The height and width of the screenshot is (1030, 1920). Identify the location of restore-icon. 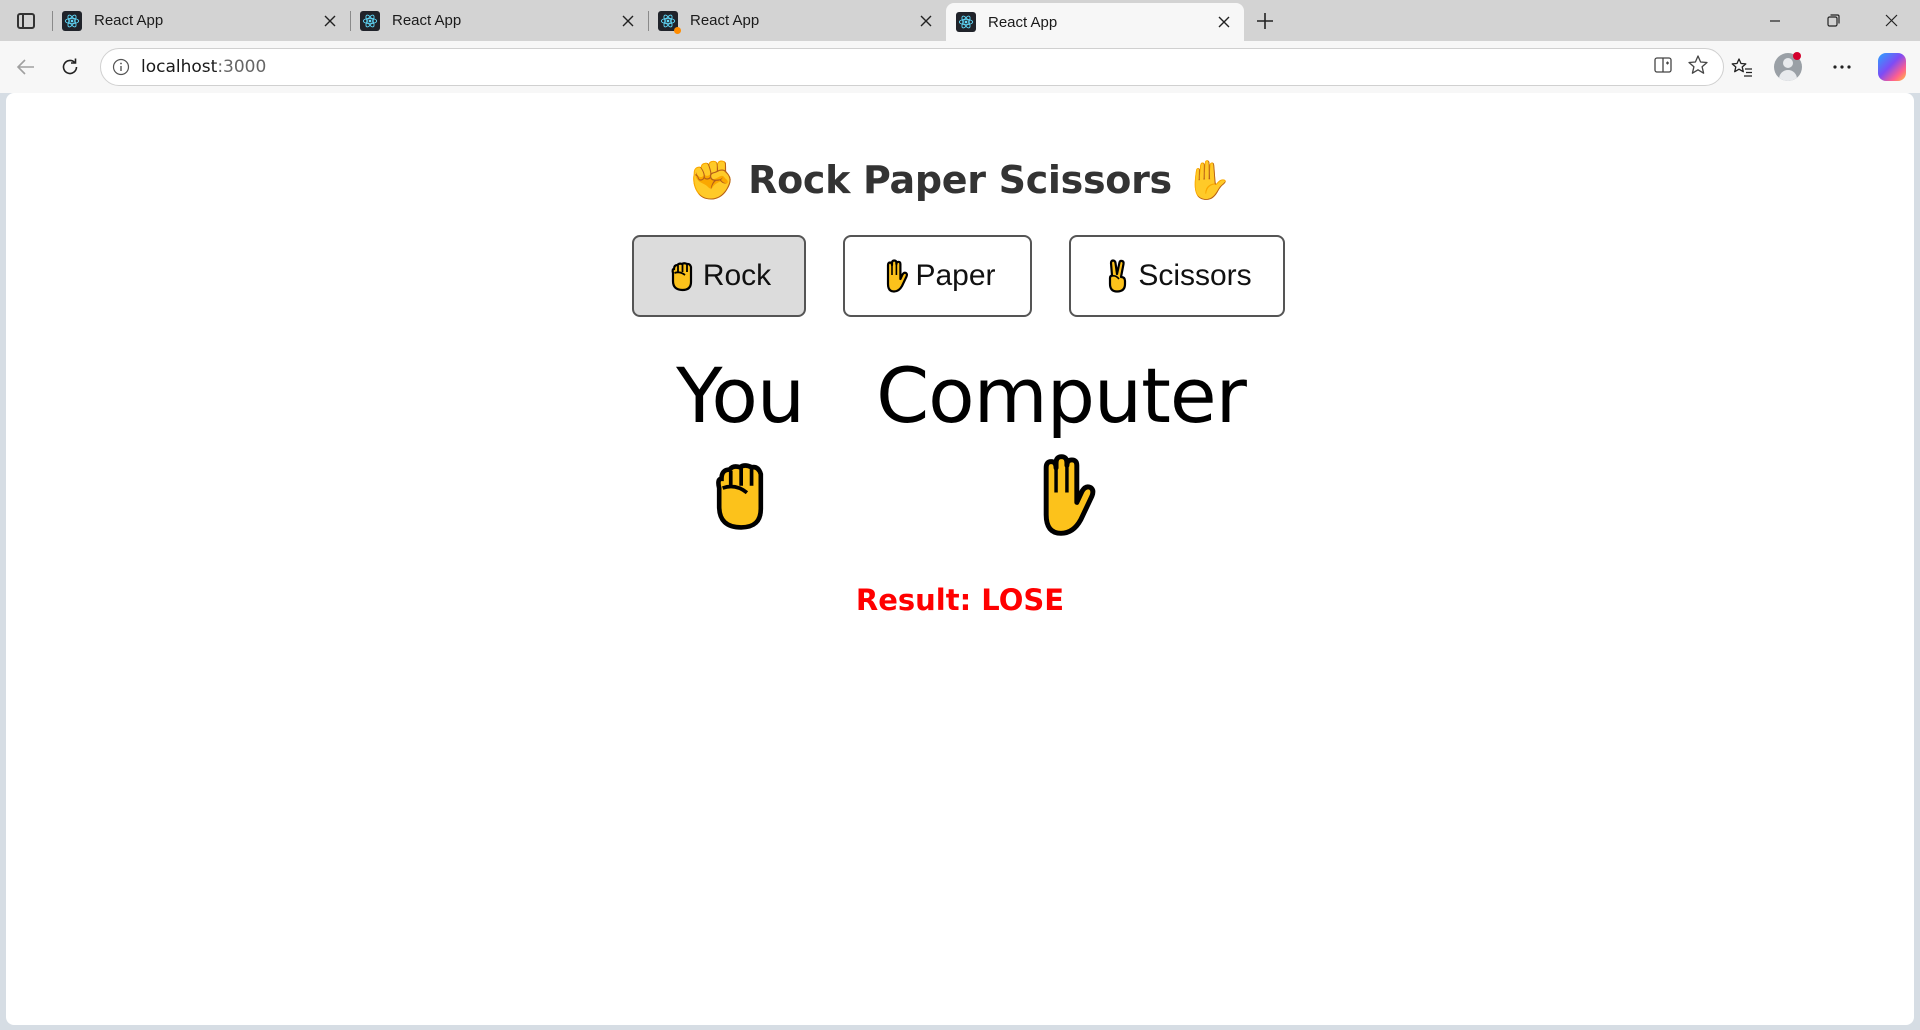
(1833, 20).